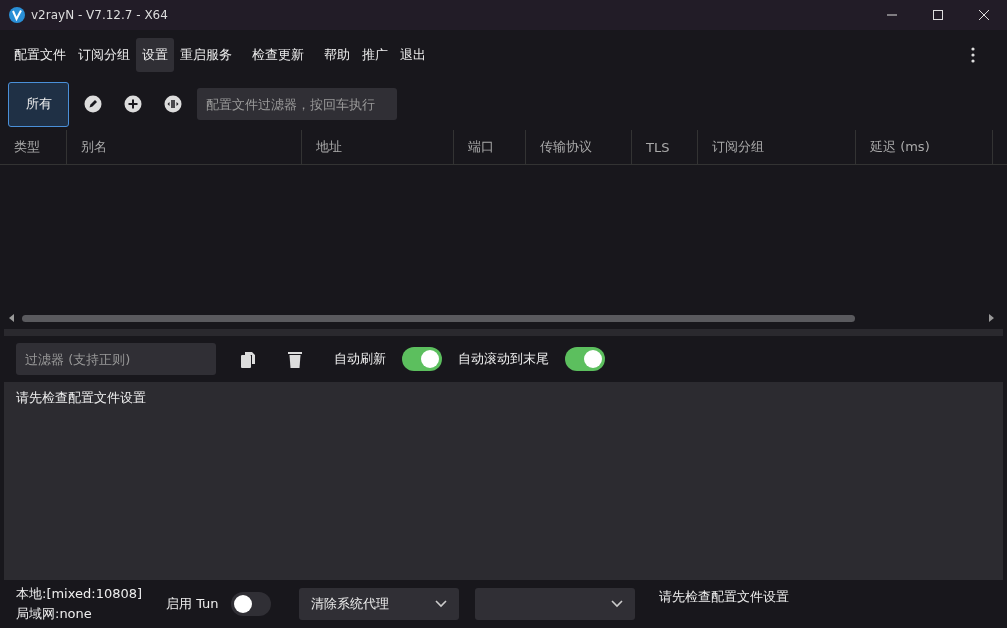 Image resolution: width=1007 pixels, height=628 pixels. Describe the element at coordinates (438, 318) in the screenshot. I see `scrollbar-thumb` at that location.